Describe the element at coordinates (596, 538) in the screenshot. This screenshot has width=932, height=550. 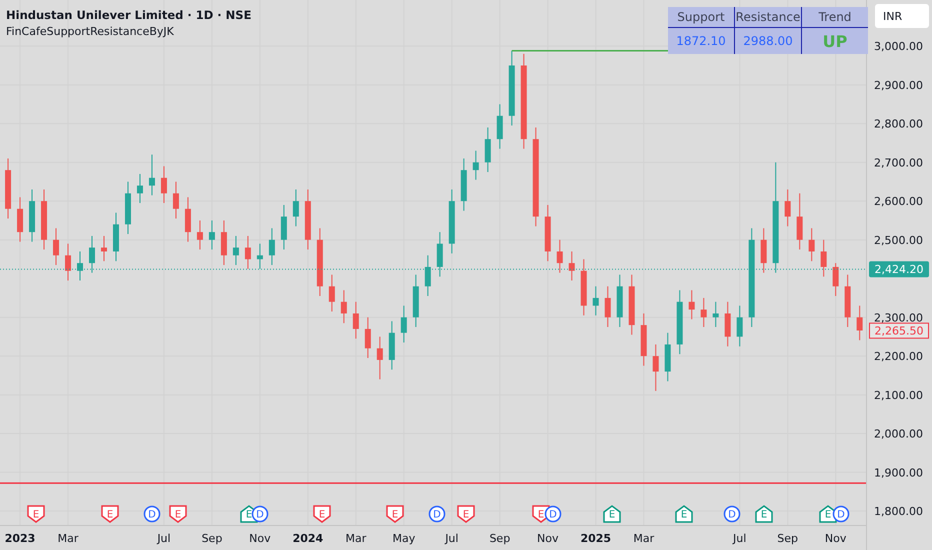
I see `time-axis-label: 2025` at that location.